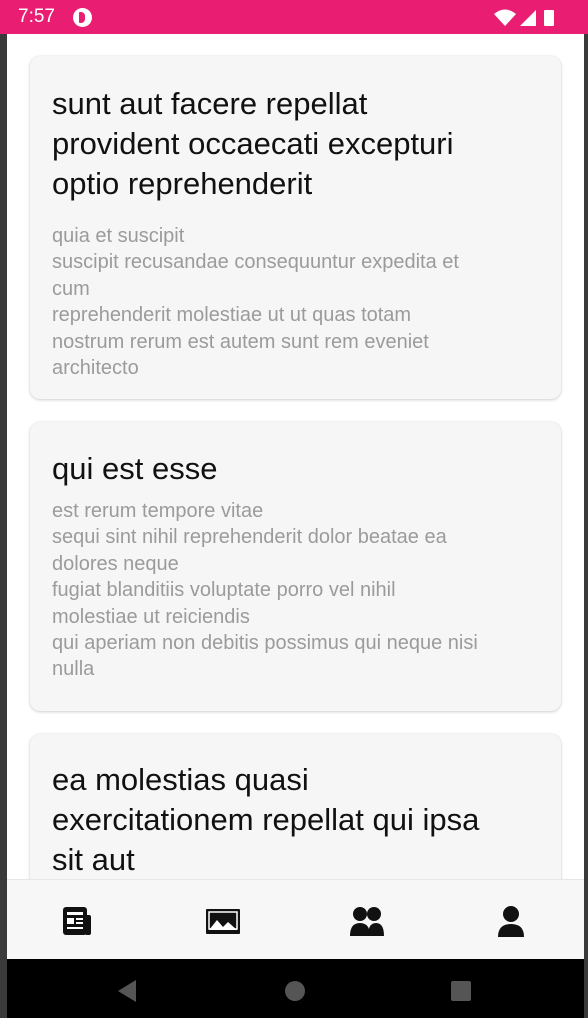 The width and height of the screenshot is (588, 1018). I want to click on image-icon, so click(223, 921).